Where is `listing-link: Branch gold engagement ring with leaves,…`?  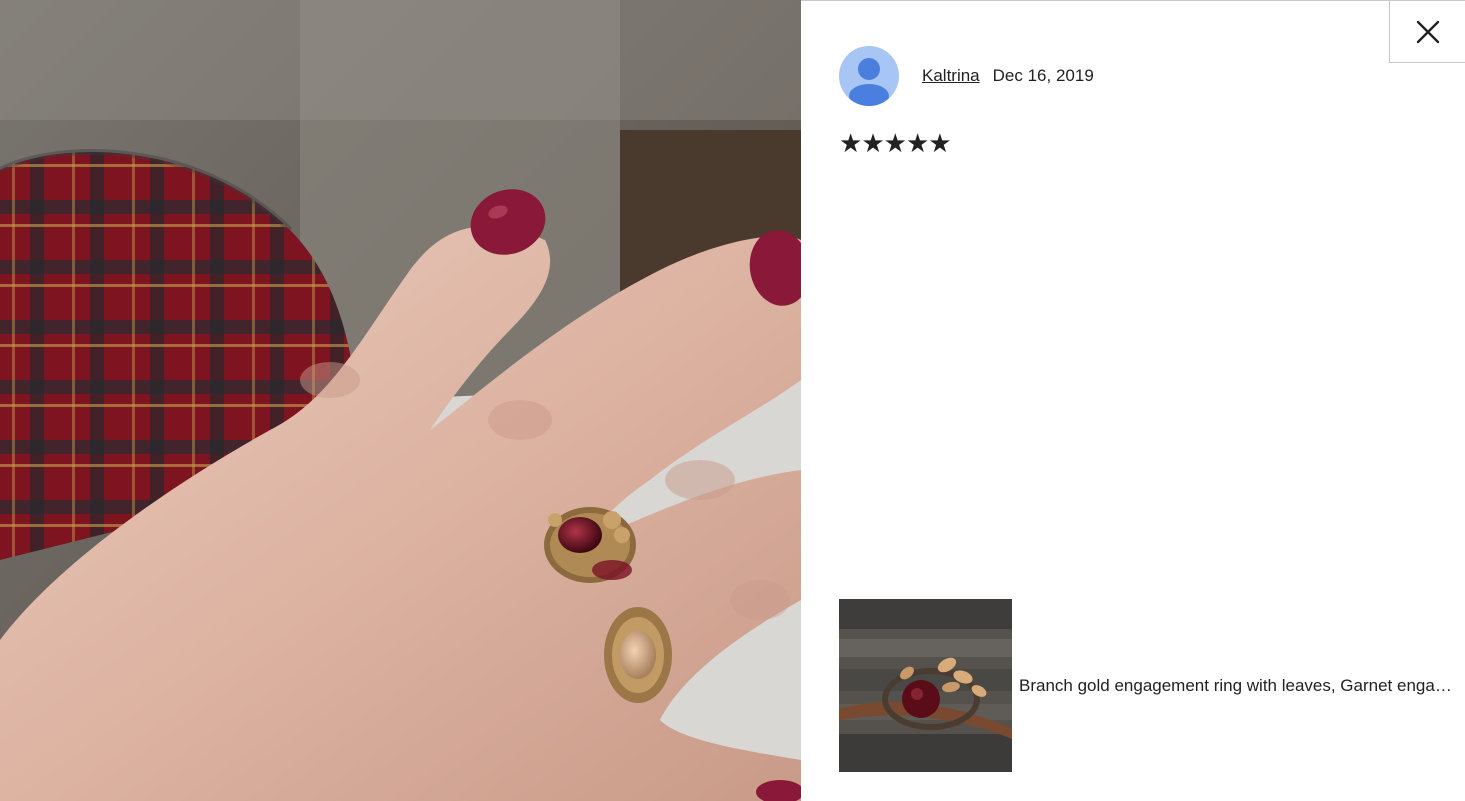 listing-link: Branch gold engagement ring with leaves,… is located at coordinates (1149, 685).